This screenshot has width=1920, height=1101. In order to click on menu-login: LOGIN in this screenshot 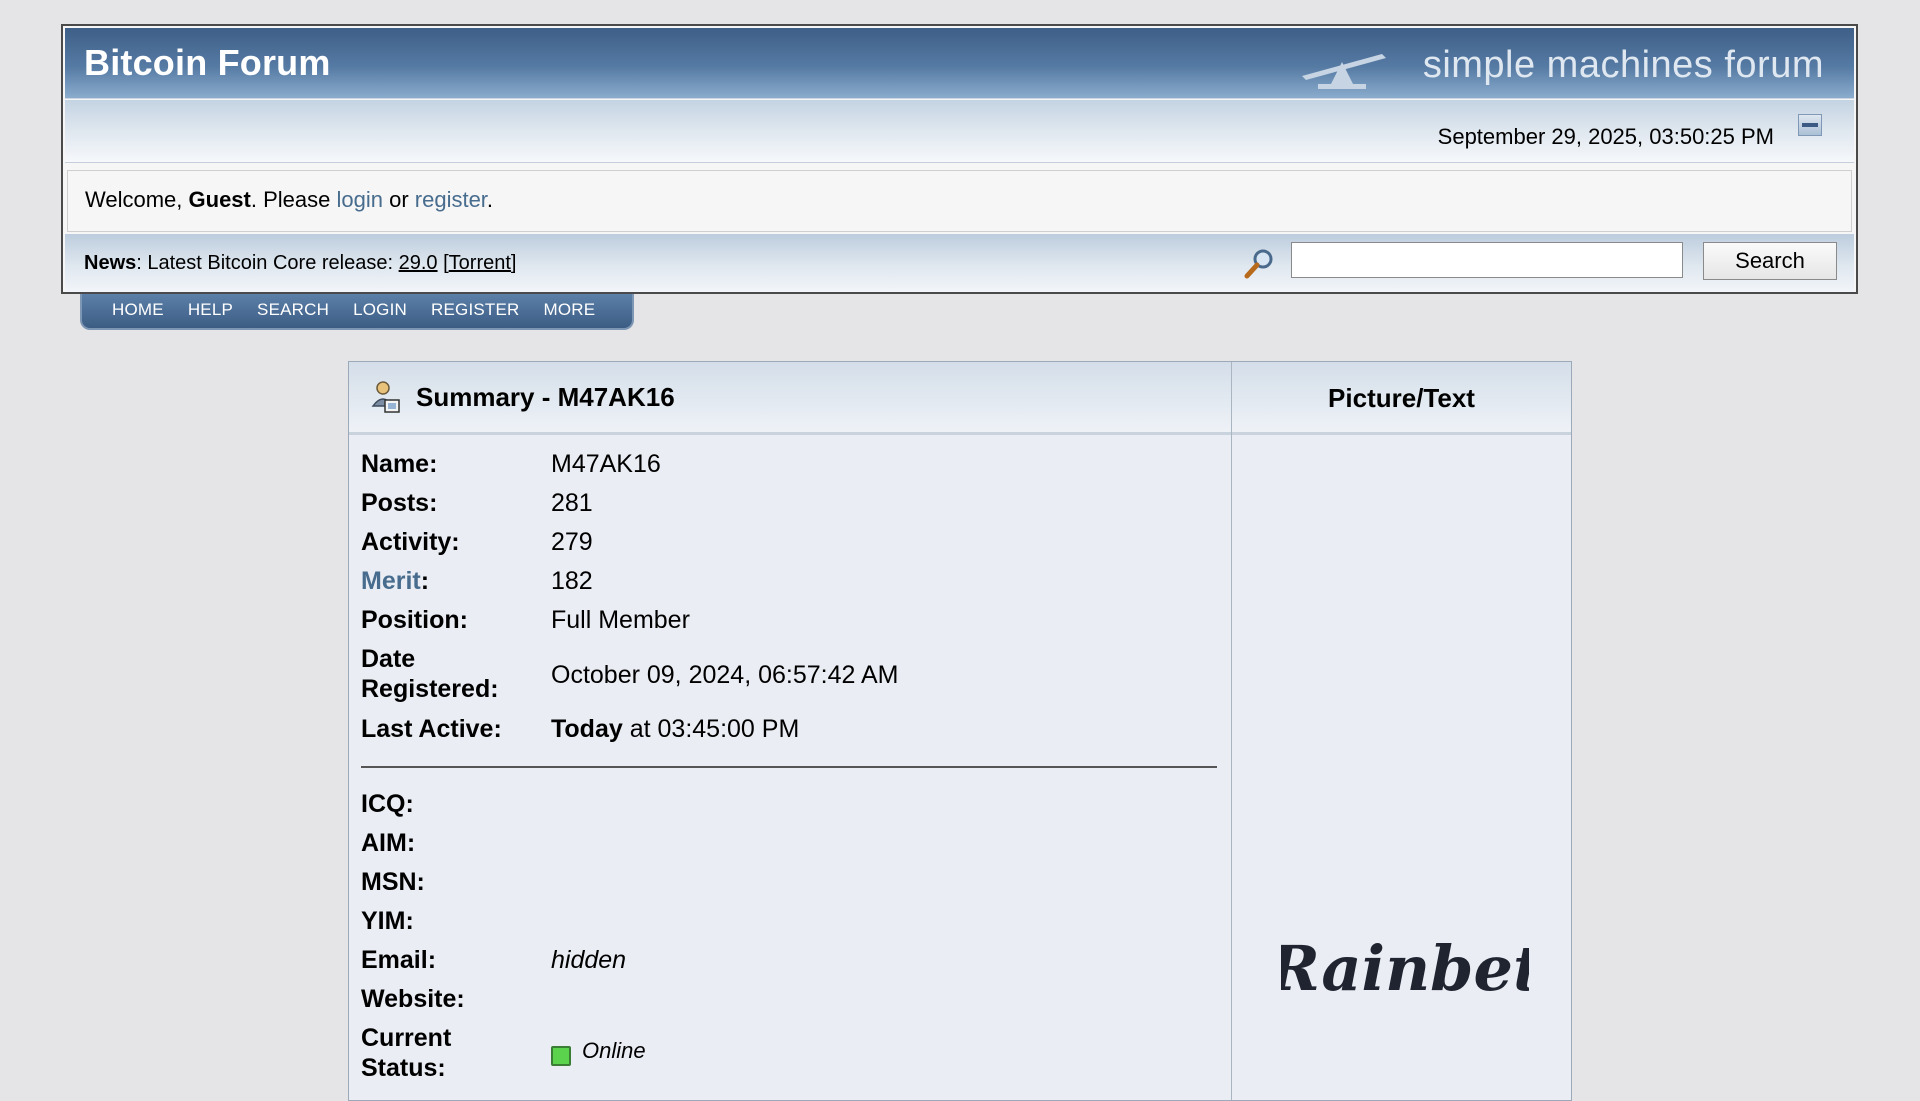, I will do `click(380, 310)`.